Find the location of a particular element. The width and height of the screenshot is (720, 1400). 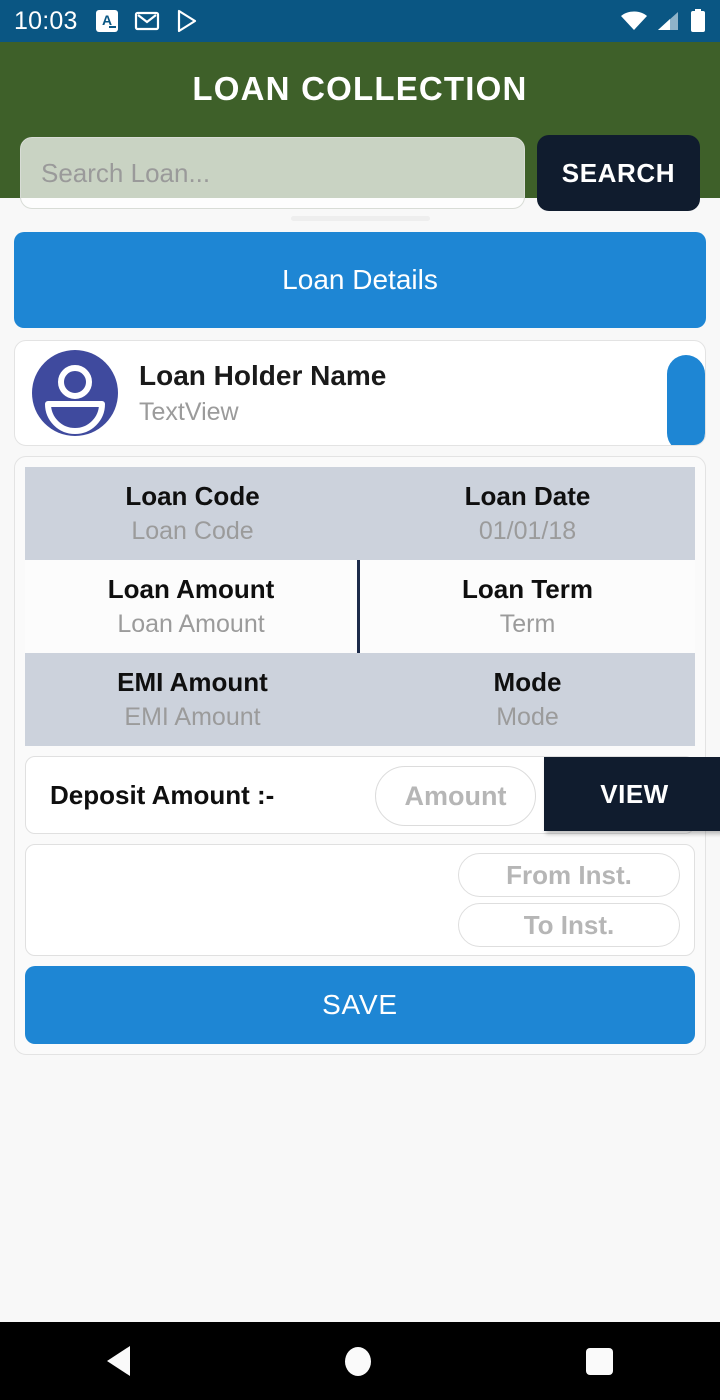

view-button: VIEW is located at coordinates (632, 794).